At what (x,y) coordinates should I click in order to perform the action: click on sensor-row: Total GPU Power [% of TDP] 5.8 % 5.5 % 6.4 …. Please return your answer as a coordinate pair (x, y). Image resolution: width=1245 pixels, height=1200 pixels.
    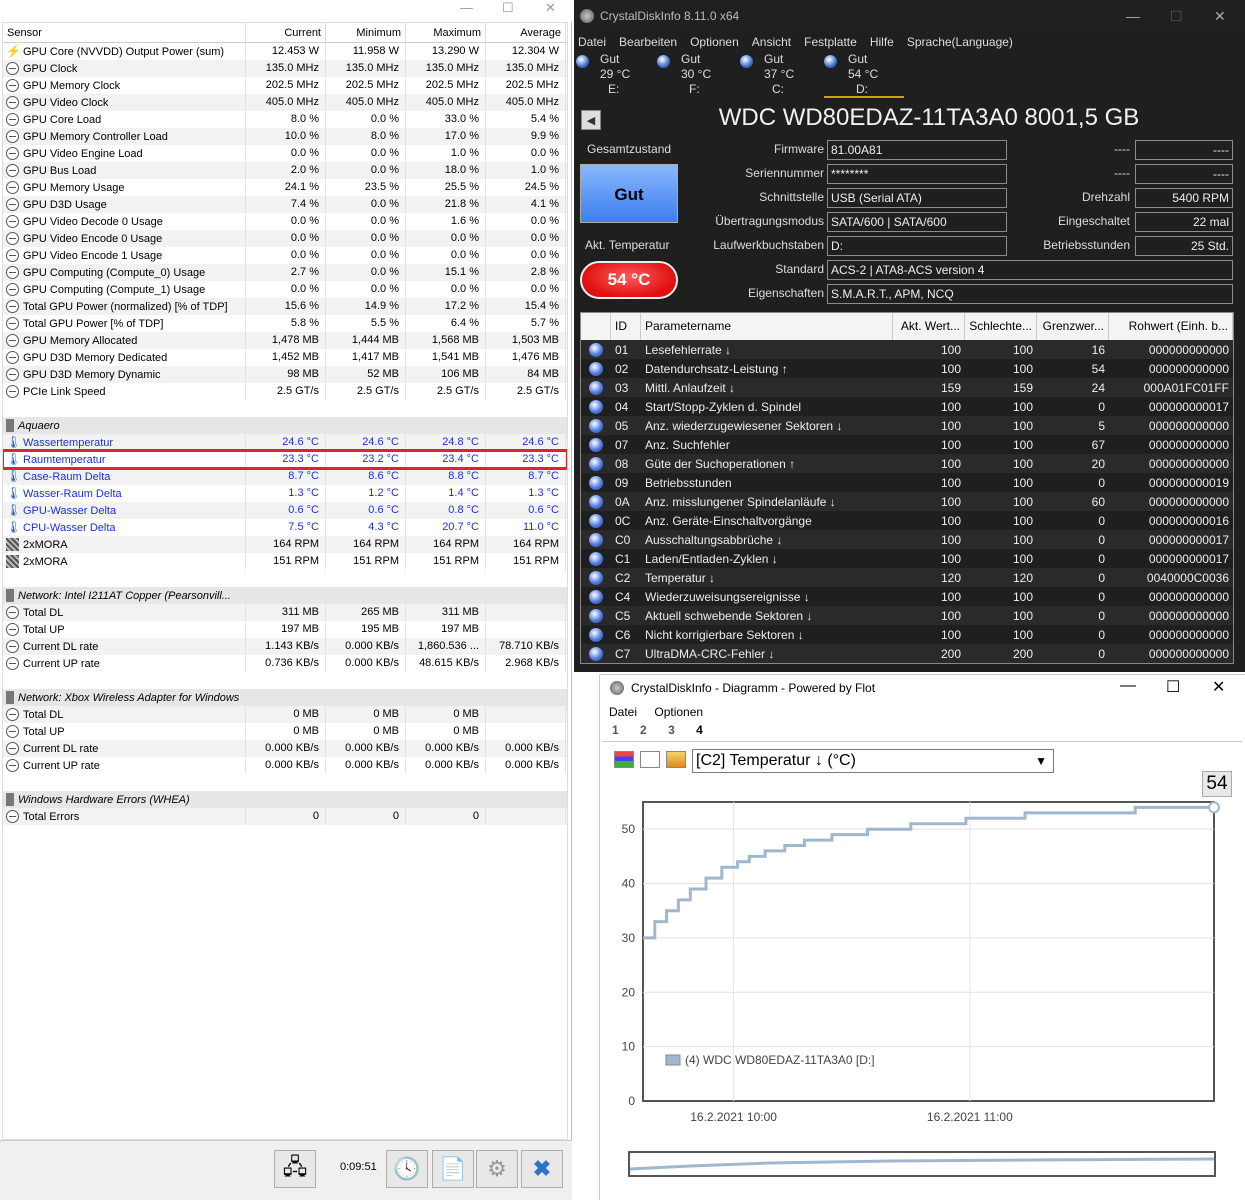
    Looking at the image, I should click on (285, 323).